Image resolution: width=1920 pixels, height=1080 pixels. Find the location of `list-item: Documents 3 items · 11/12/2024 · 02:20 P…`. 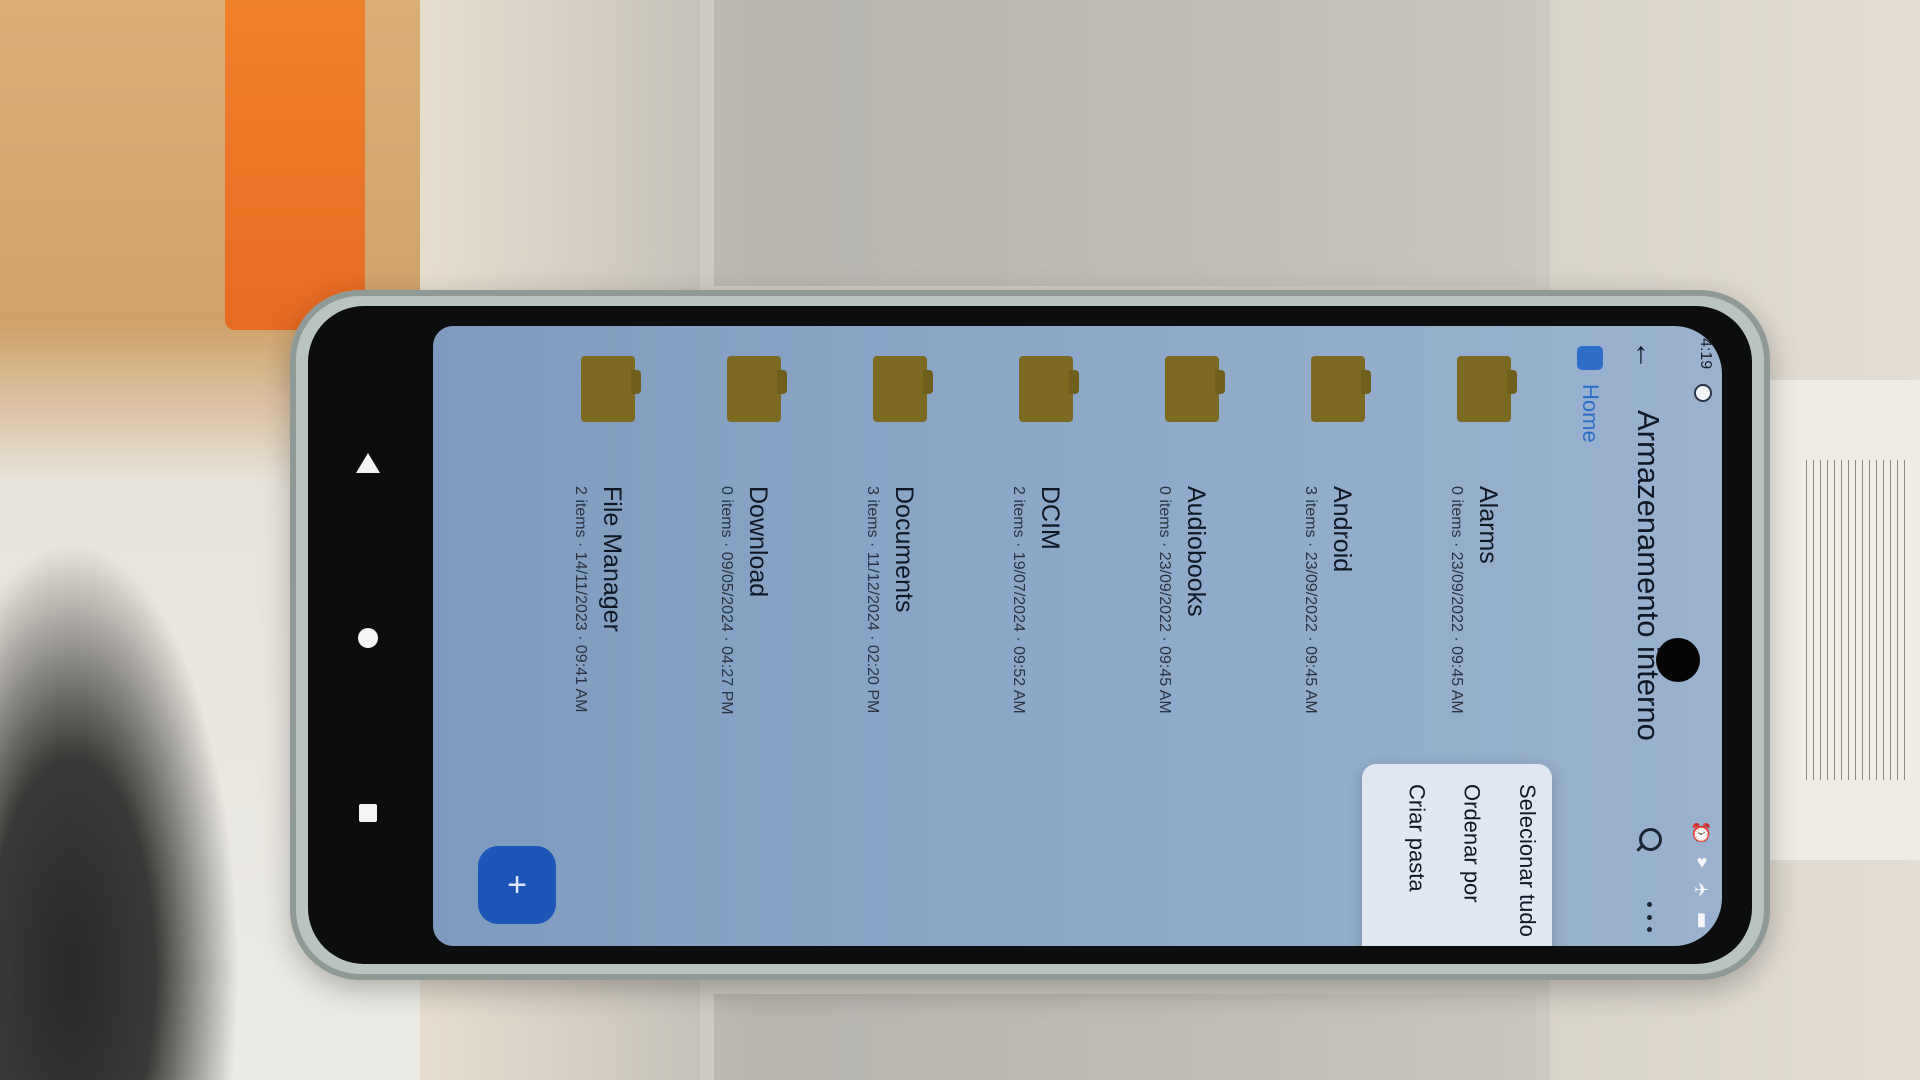

list-item: Documents 3 items · 11/12/2024 · 02:20 P… is located at coordinates (900, 596).